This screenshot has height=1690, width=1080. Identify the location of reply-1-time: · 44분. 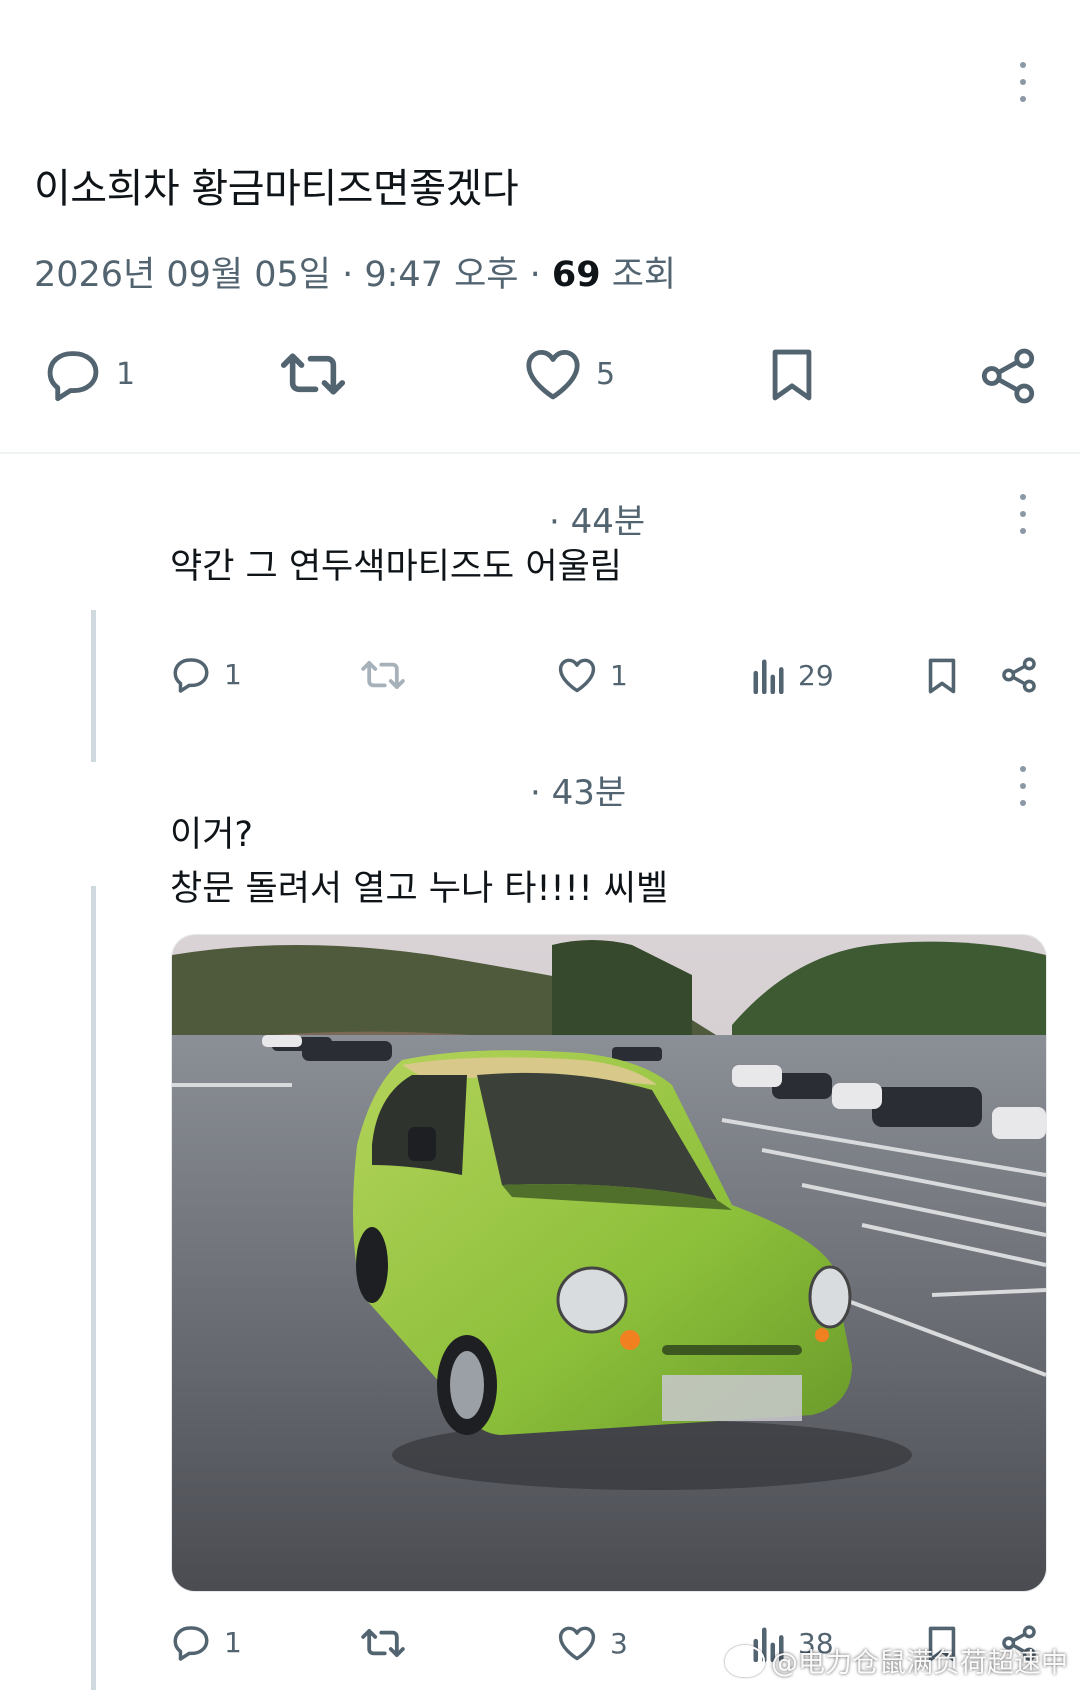
(597, 522).